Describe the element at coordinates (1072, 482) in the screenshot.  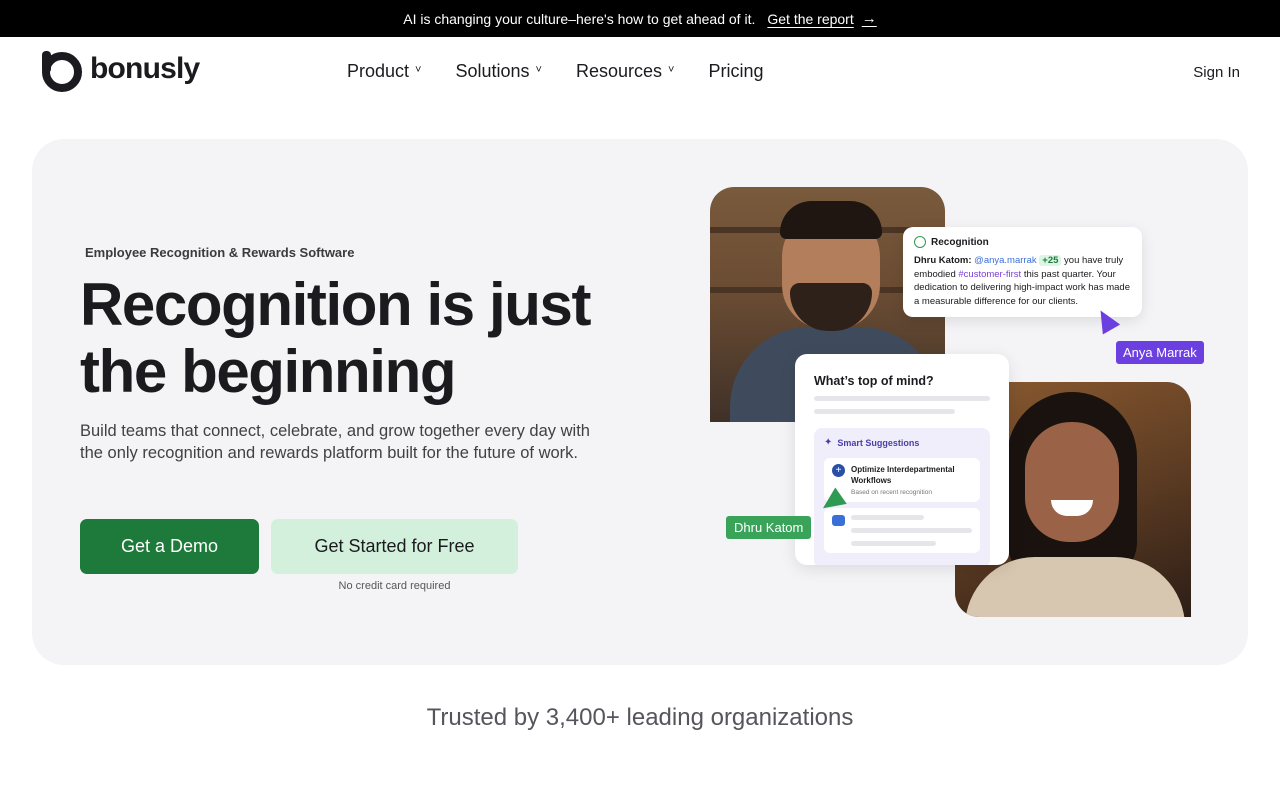
I see `face-shape` at that location.